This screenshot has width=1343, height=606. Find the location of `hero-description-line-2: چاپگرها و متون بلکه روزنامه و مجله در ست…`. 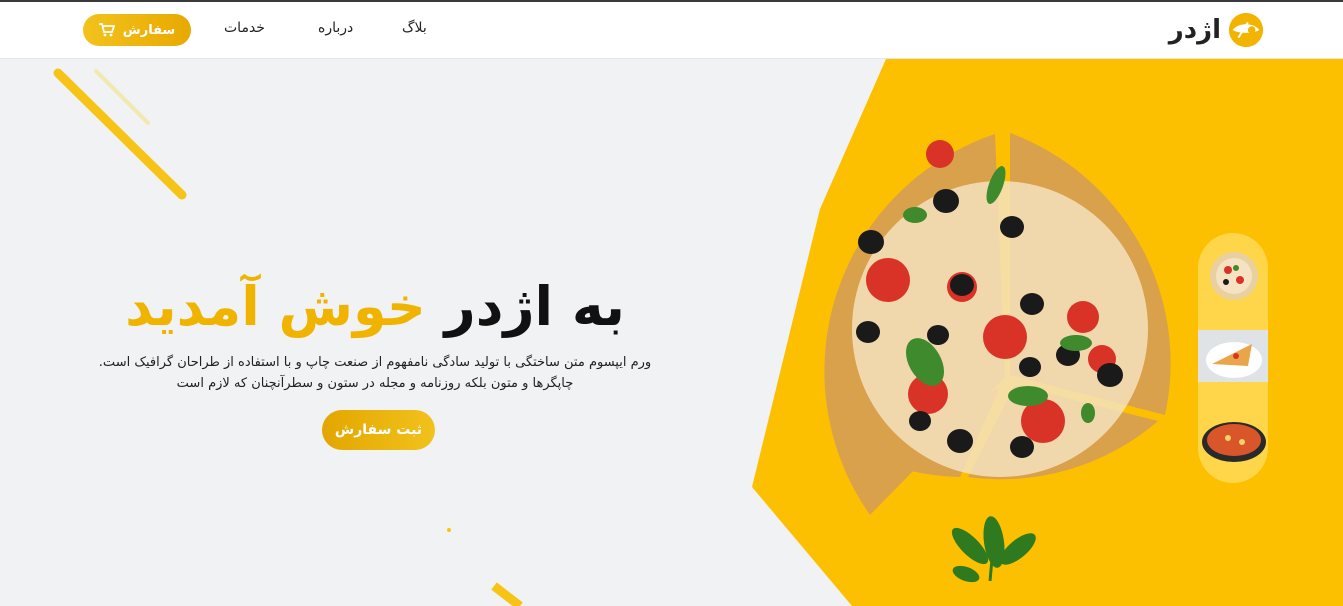

hero-description-line-2: چاپگرها و متون بلکه روزنامه و مجله در ست… is located at coordinates (375, 383).